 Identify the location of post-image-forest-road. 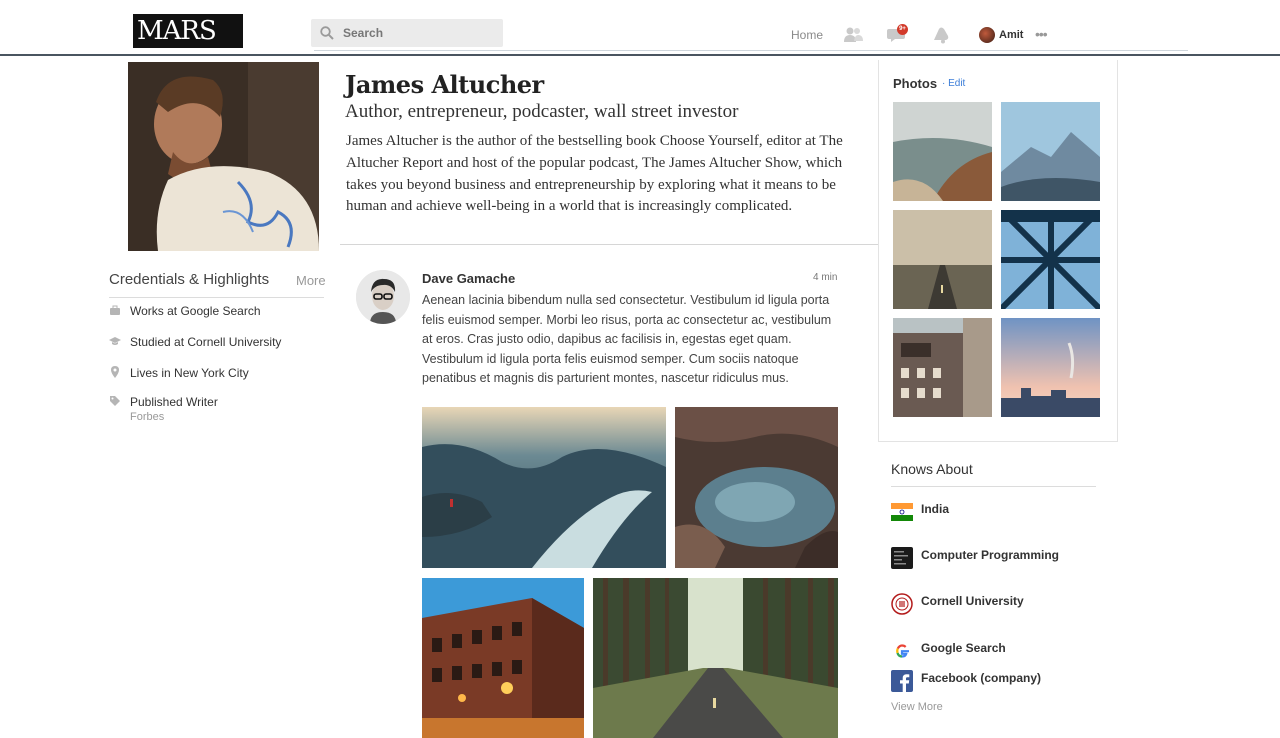
(715, 658).